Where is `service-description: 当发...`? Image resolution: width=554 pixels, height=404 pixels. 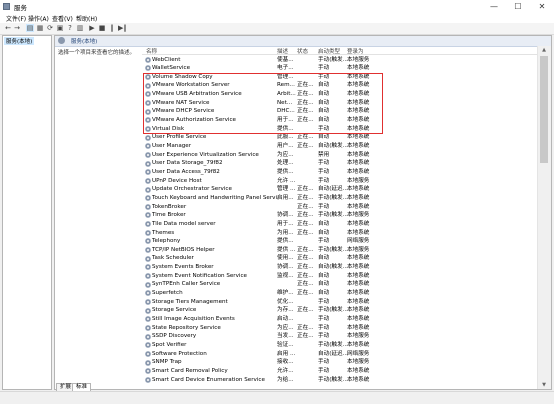
service-description: 当发... is located at coordinates (285, 336).